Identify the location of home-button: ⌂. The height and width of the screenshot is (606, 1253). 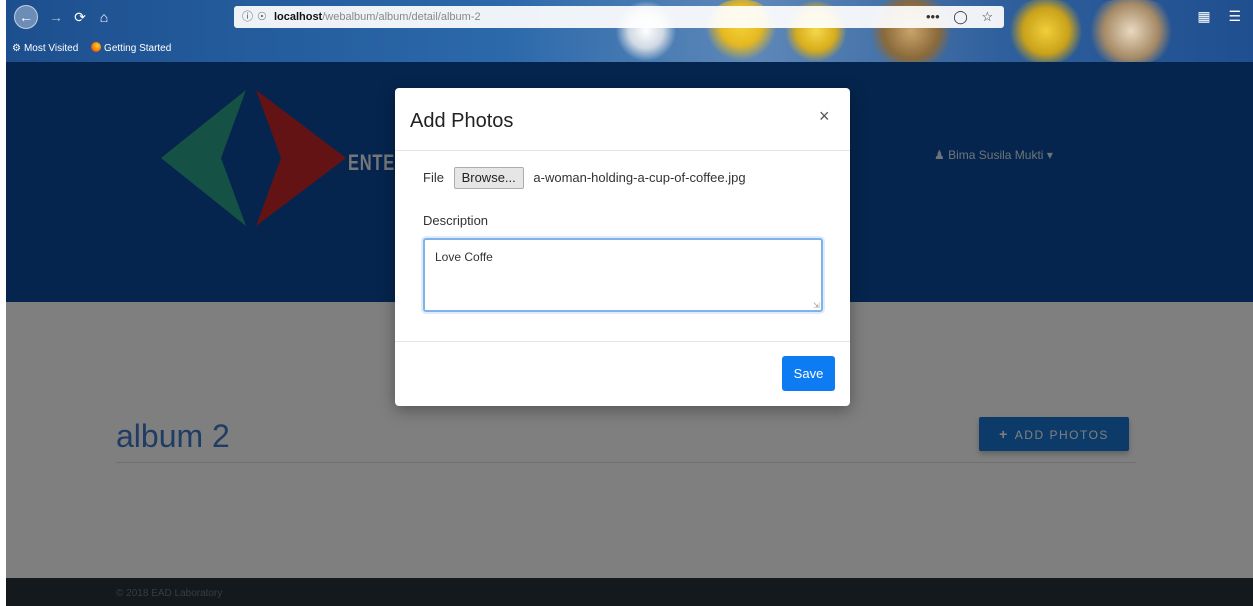
(104, 17).